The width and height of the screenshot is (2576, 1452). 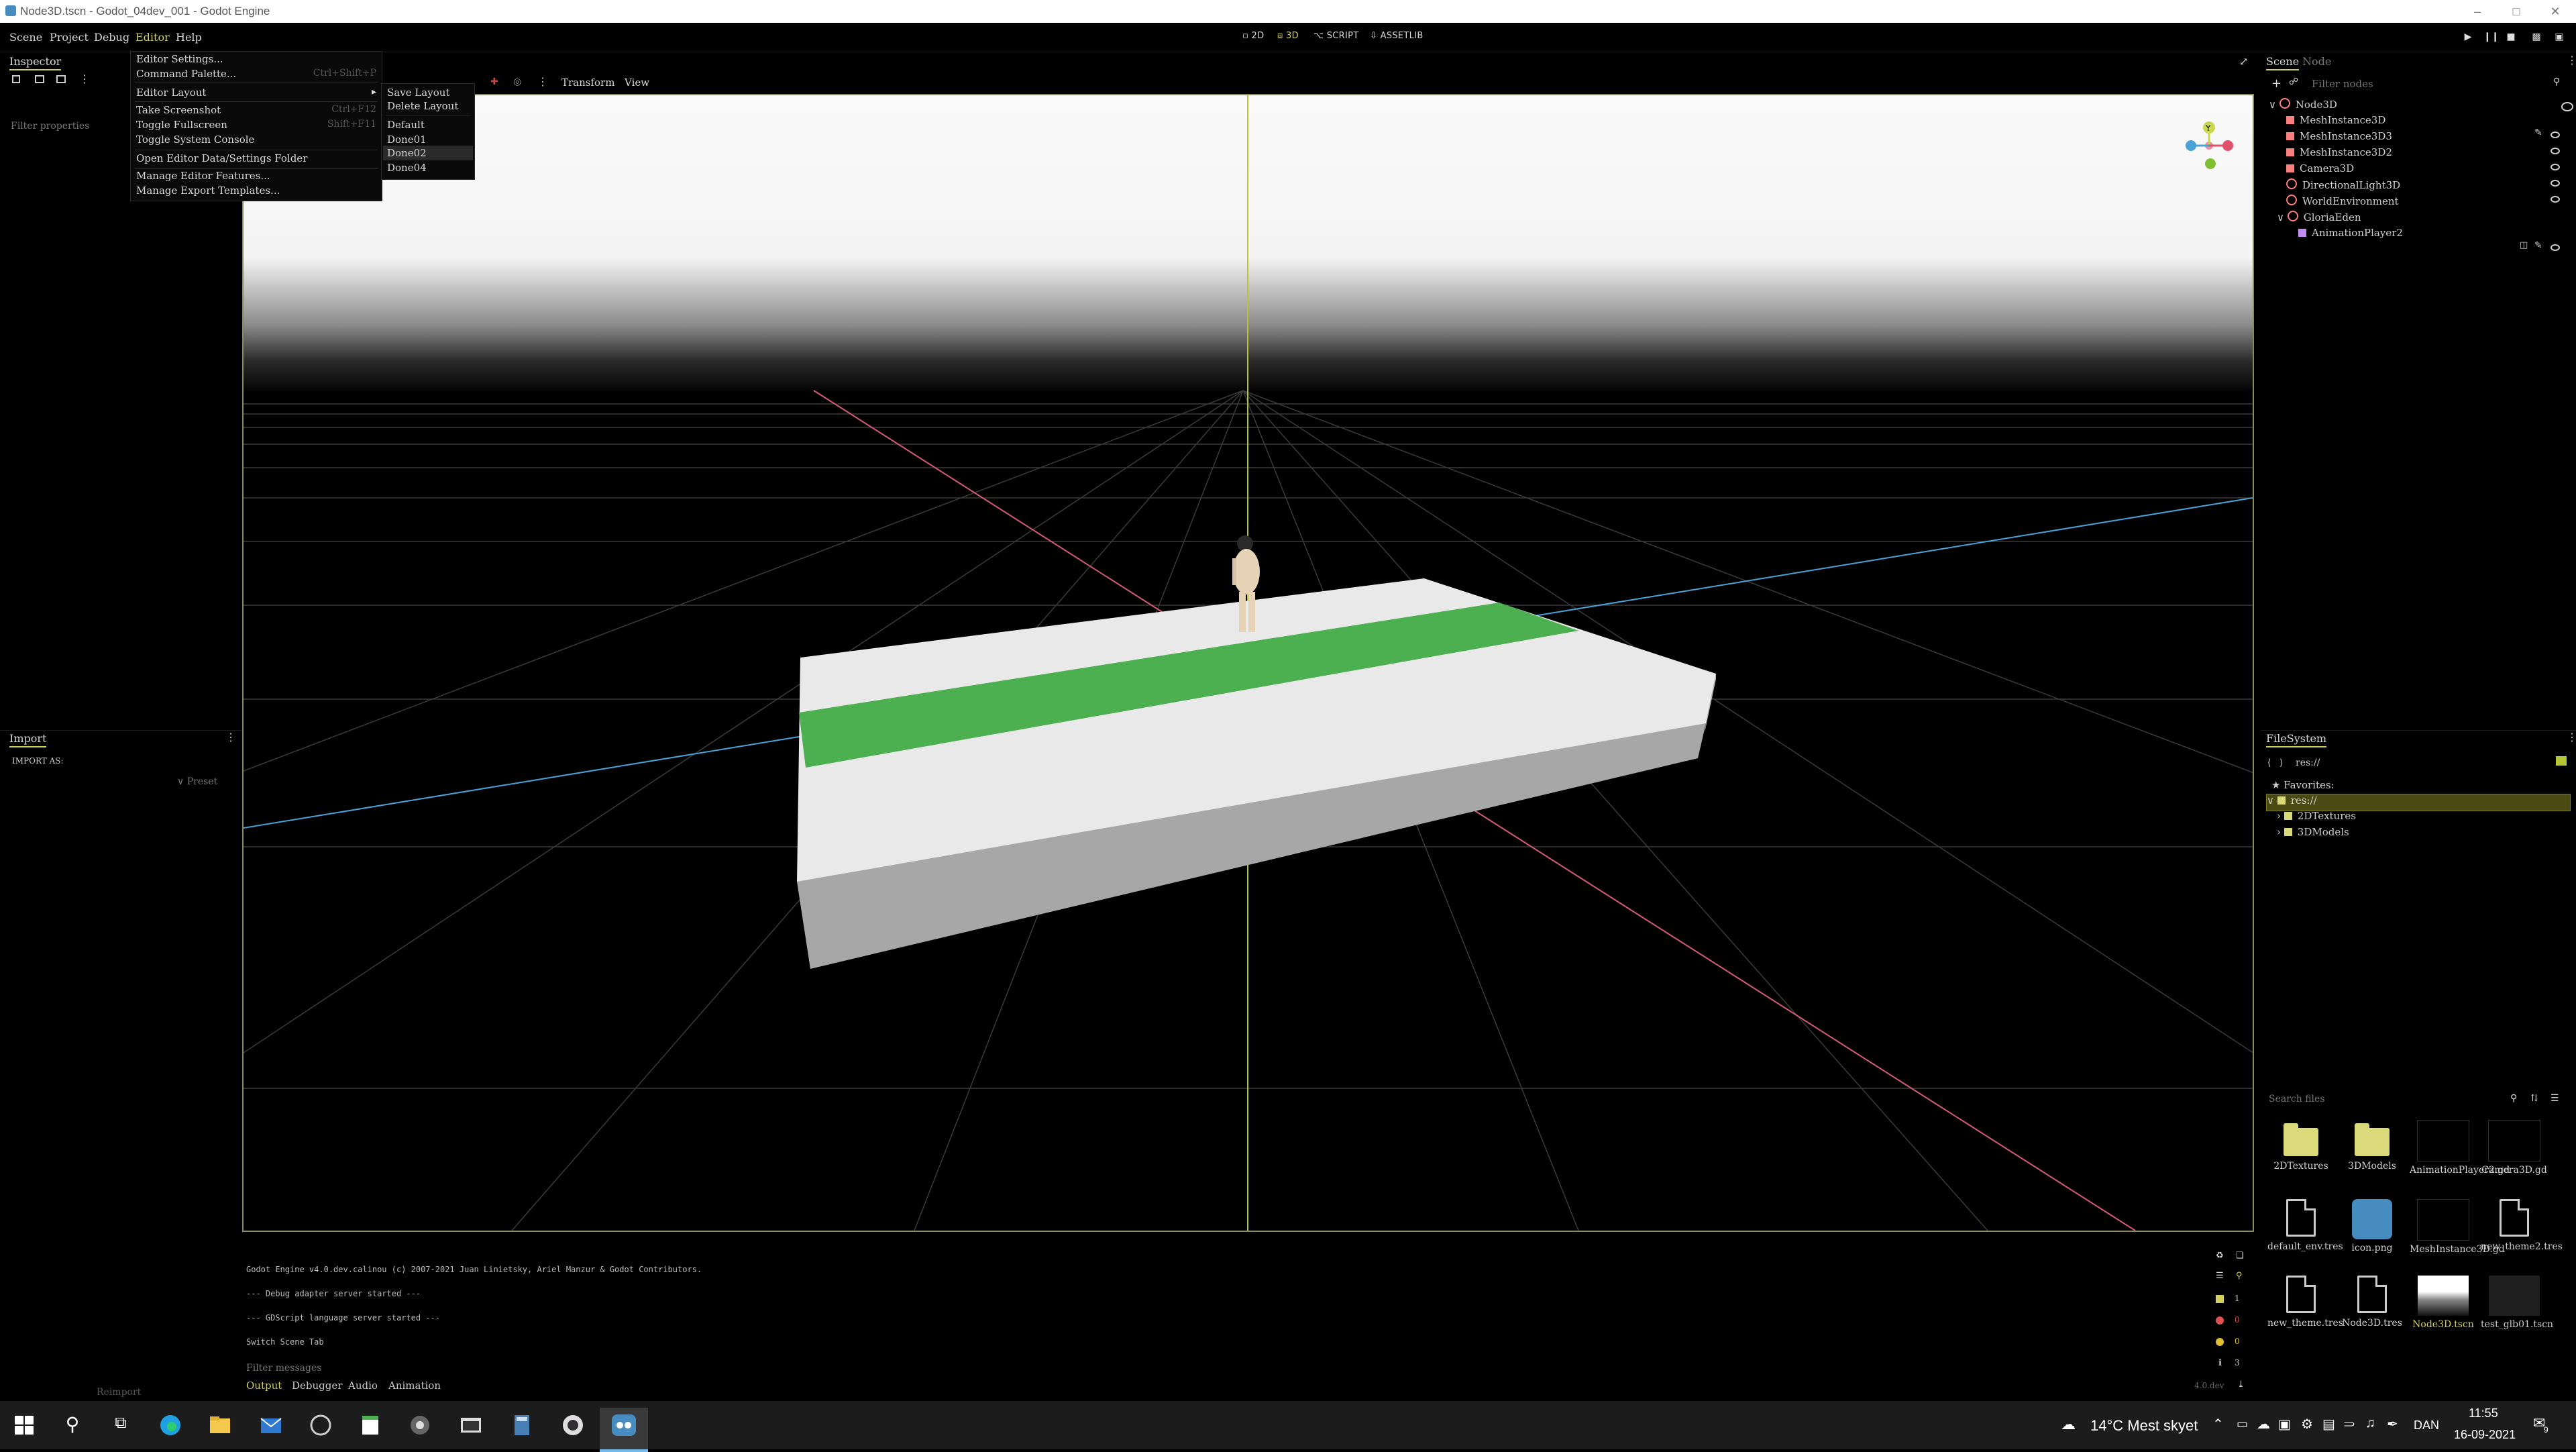 I want to click on file-icon-png: icon.png, so click(x=2372, y=1226).